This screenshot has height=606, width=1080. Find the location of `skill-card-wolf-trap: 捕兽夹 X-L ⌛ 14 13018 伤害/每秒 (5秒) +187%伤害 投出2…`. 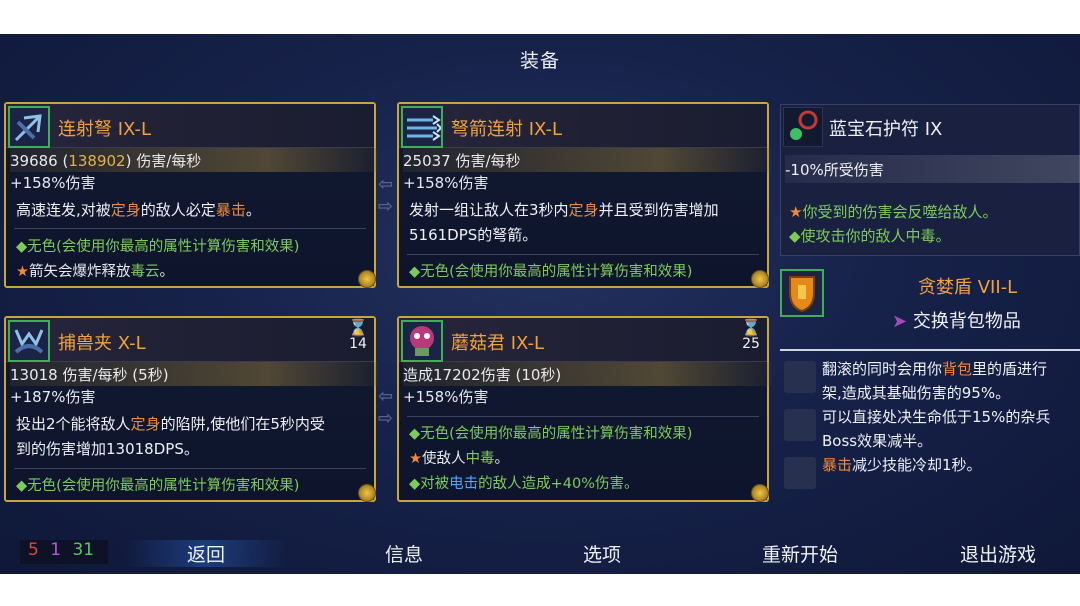

skill-card-wolf-trap: 捕兽夹 X-L ⌛ 14 13018 伤害/每秒 (5秒) +187%伤害 投出2… is located at coordinates (191, 409).